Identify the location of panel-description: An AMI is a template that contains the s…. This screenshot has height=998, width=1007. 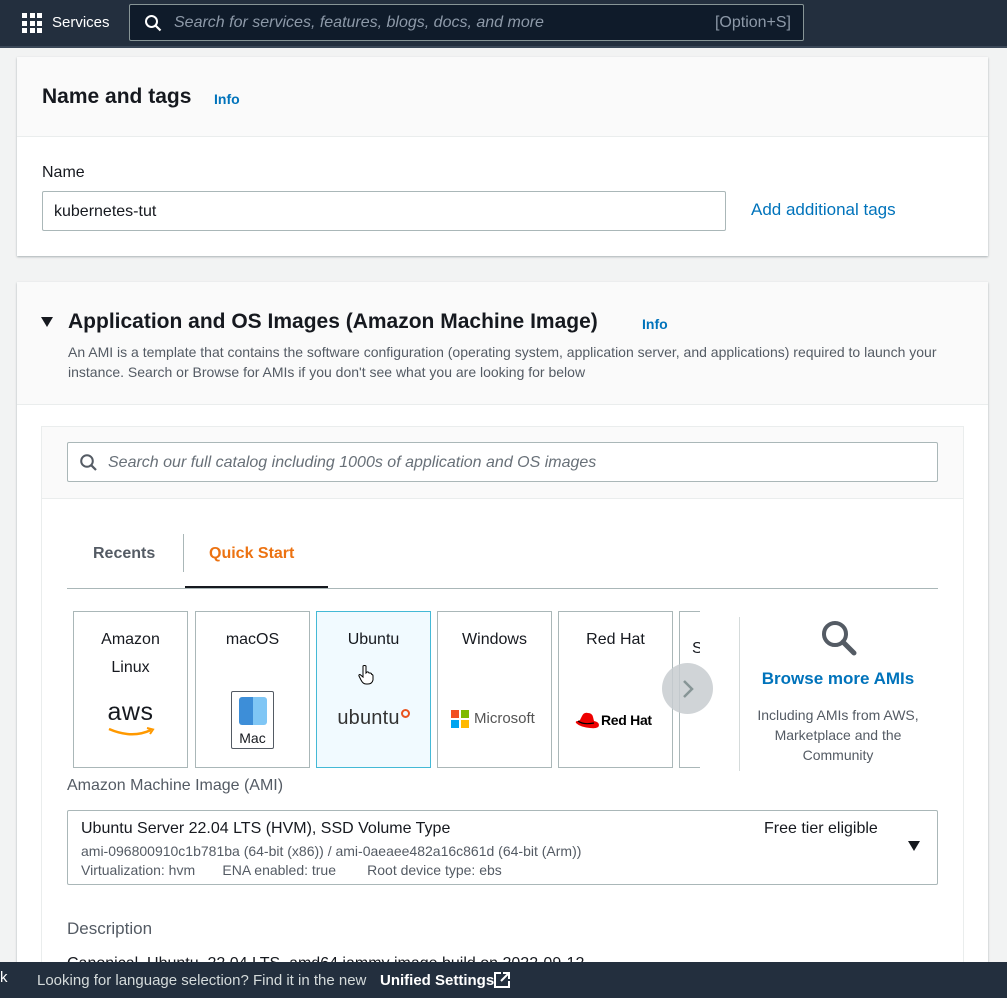
(502, 362).